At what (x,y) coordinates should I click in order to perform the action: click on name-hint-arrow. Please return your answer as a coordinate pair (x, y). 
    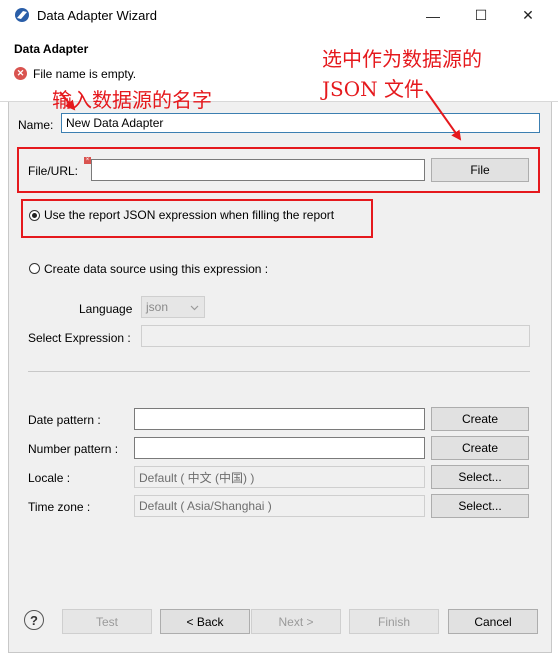
    Looking at the image, I should click on (67, 101).